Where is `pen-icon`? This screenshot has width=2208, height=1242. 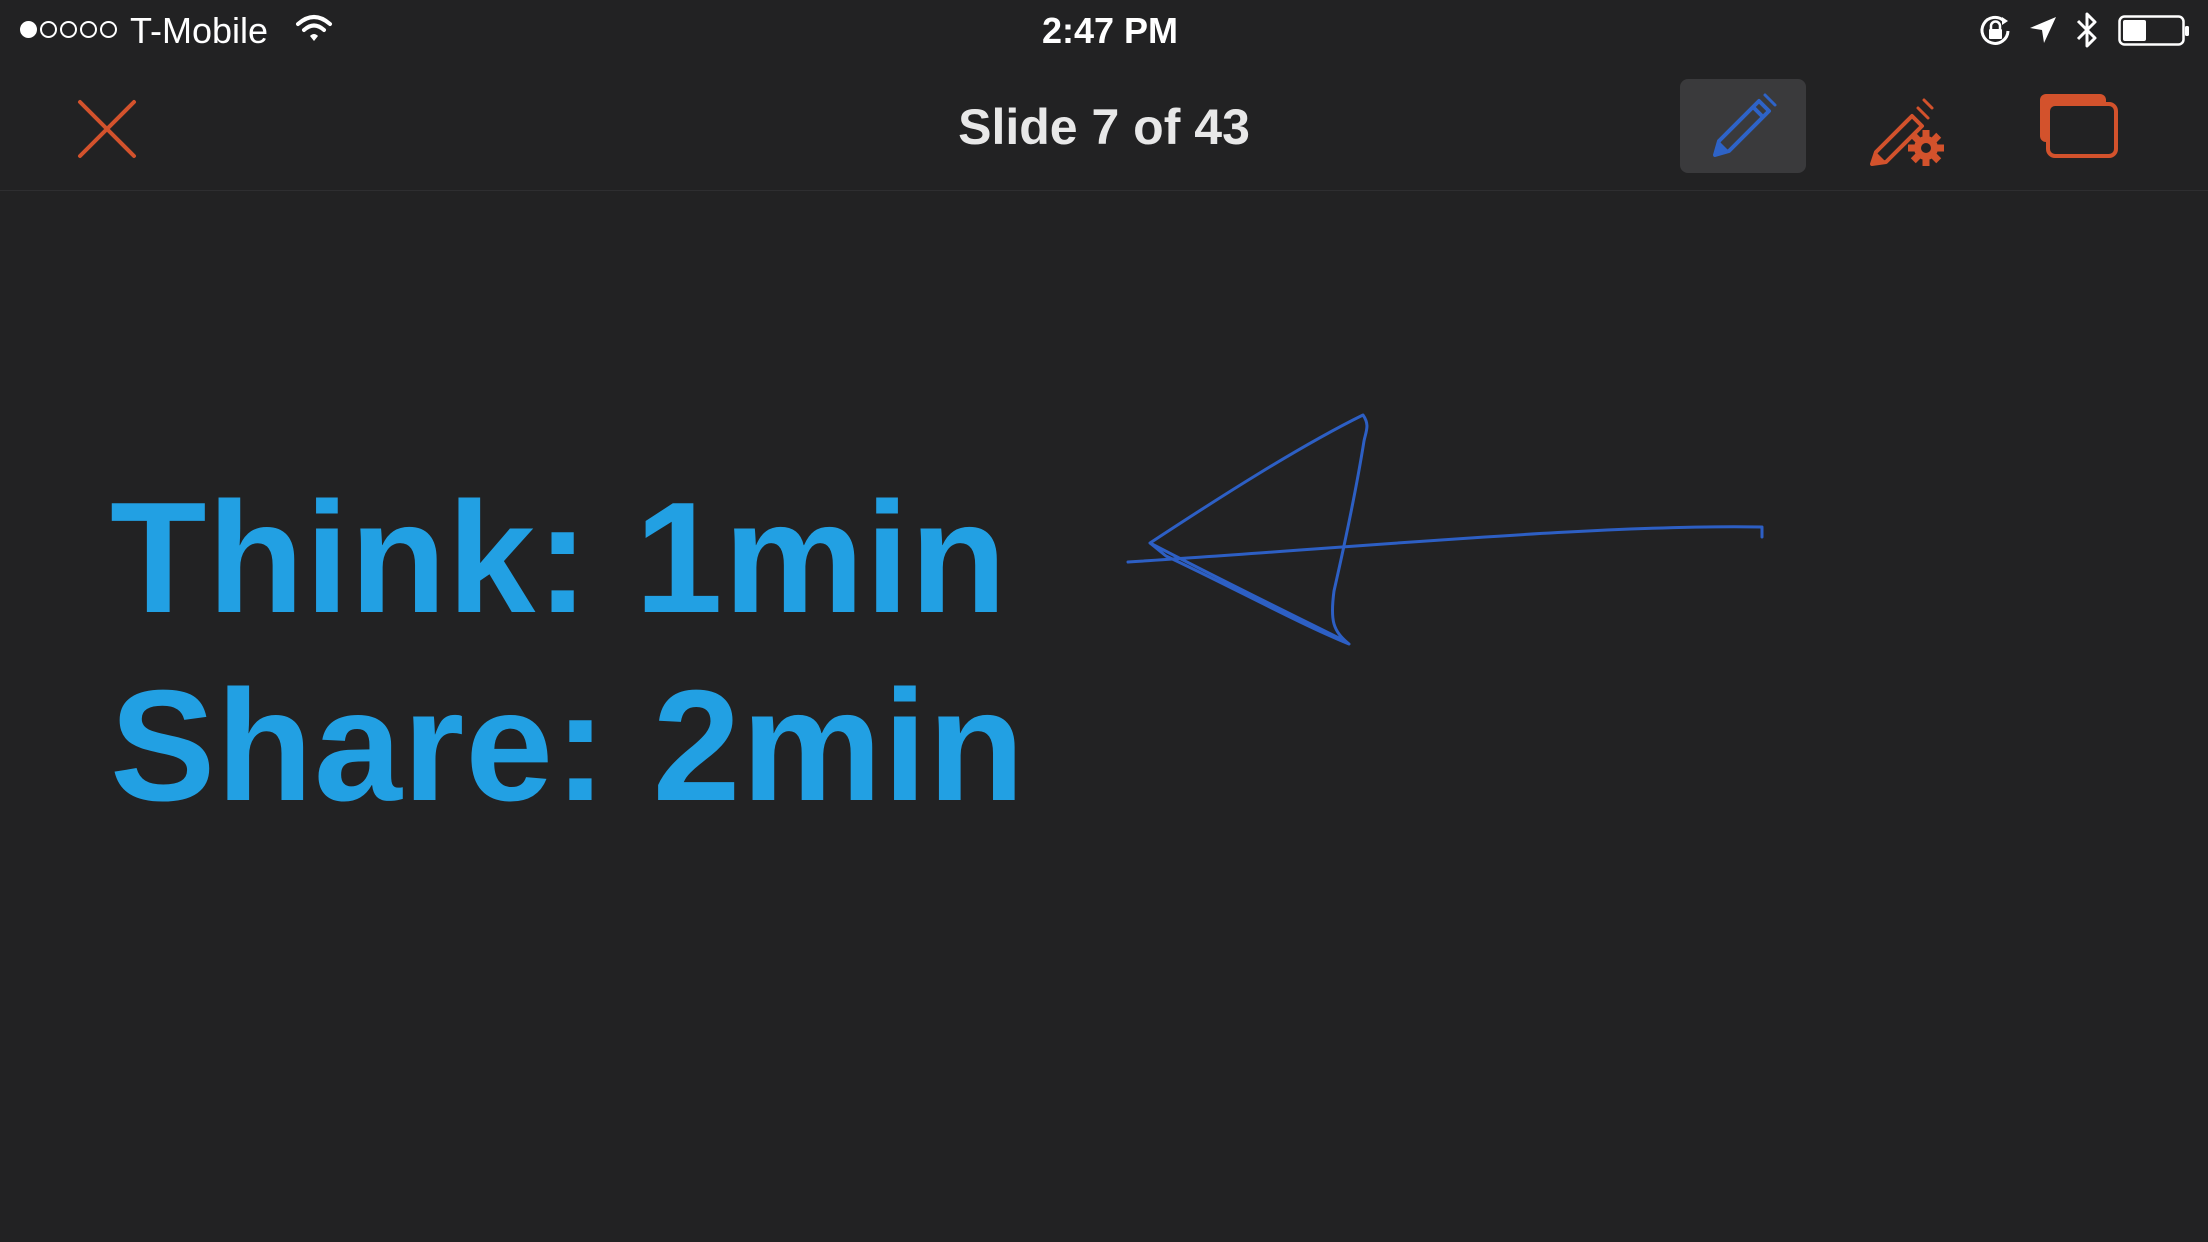
pen-icon is located at coordinates (1745, 125).